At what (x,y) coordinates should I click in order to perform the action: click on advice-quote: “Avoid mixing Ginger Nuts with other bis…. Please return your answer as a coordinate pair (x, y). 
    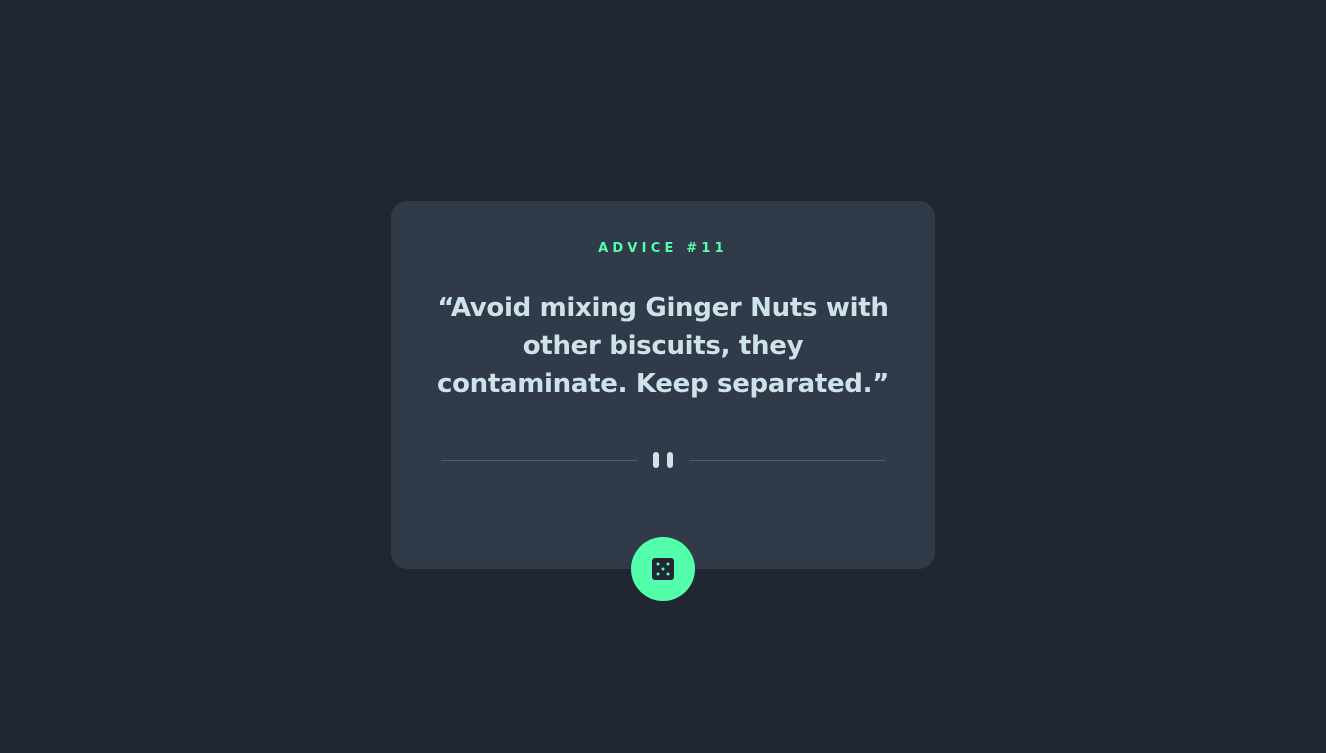
    Looking at the image, I should click on (662, 346).